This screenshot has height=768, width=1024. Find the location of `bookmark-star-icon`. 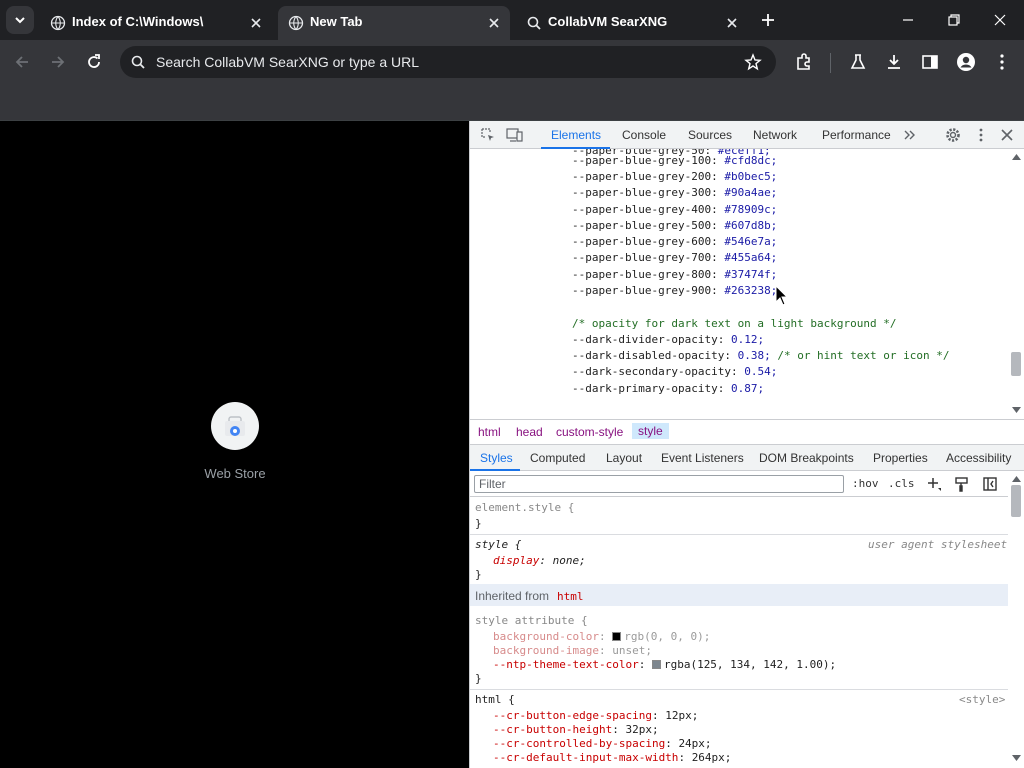

bookmark-star-icon is located at coordinates (753, 62).